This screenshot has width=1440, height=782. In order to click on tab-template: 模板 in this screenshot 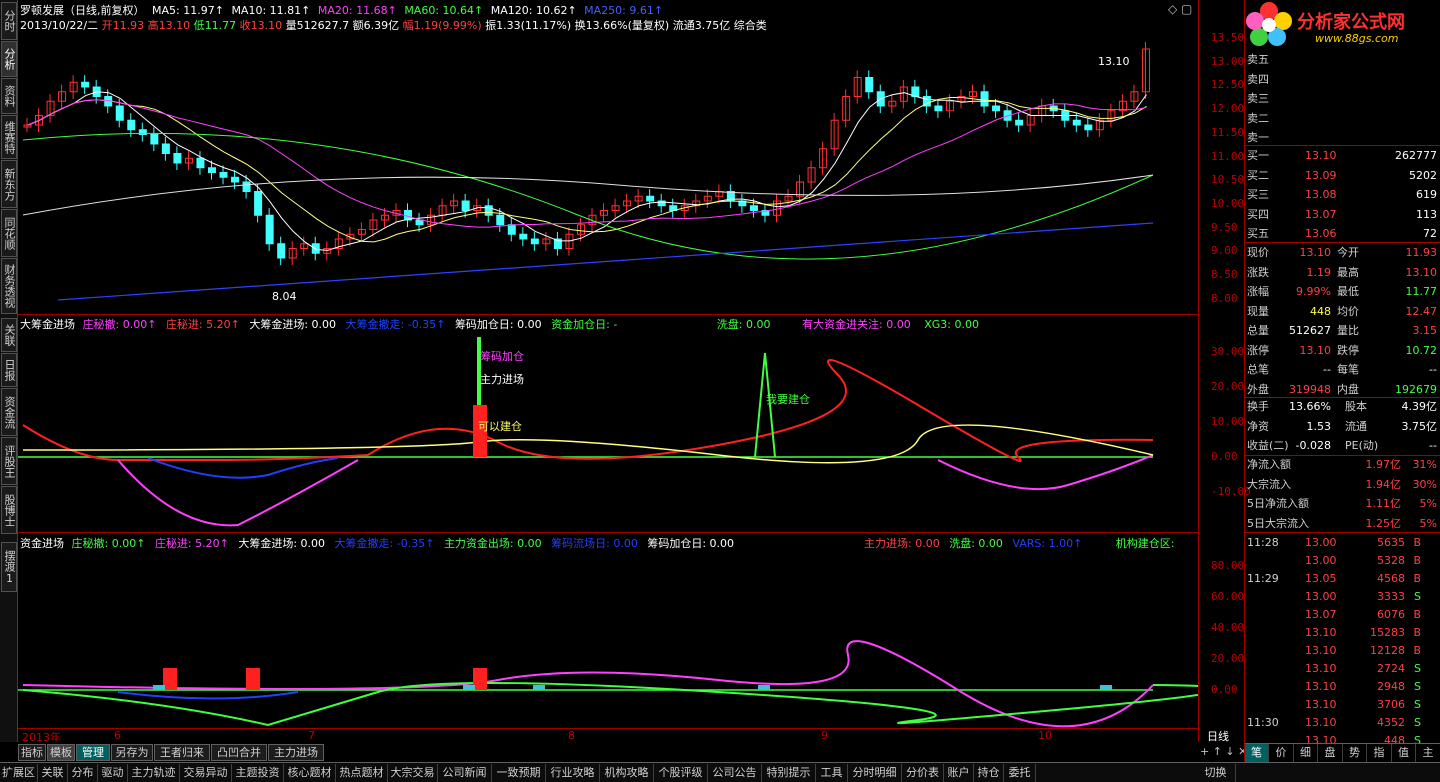, I will do `click(61, 752)`.